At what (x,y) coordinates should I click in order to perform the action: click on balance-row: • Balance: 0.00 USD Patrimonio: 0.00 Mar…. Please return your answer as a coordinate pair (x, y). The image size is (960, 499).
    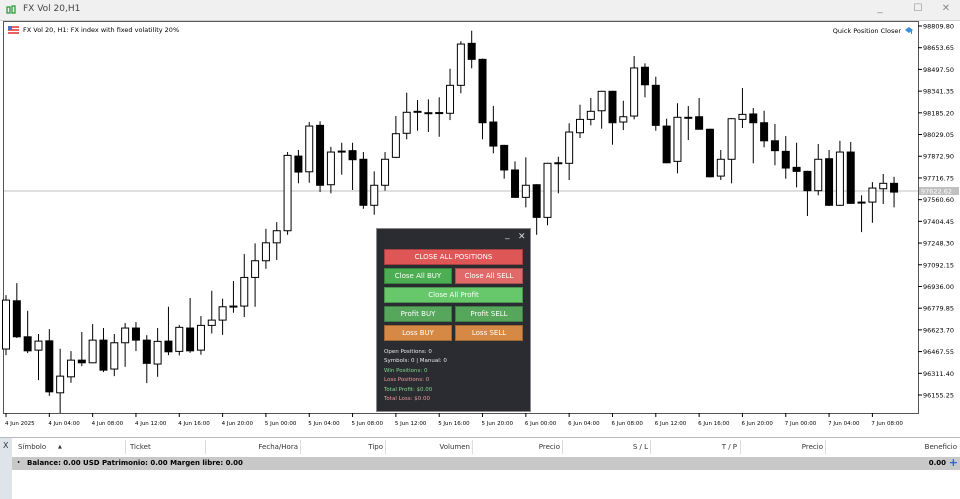
    Looking at the image, I should click on (486, 463).